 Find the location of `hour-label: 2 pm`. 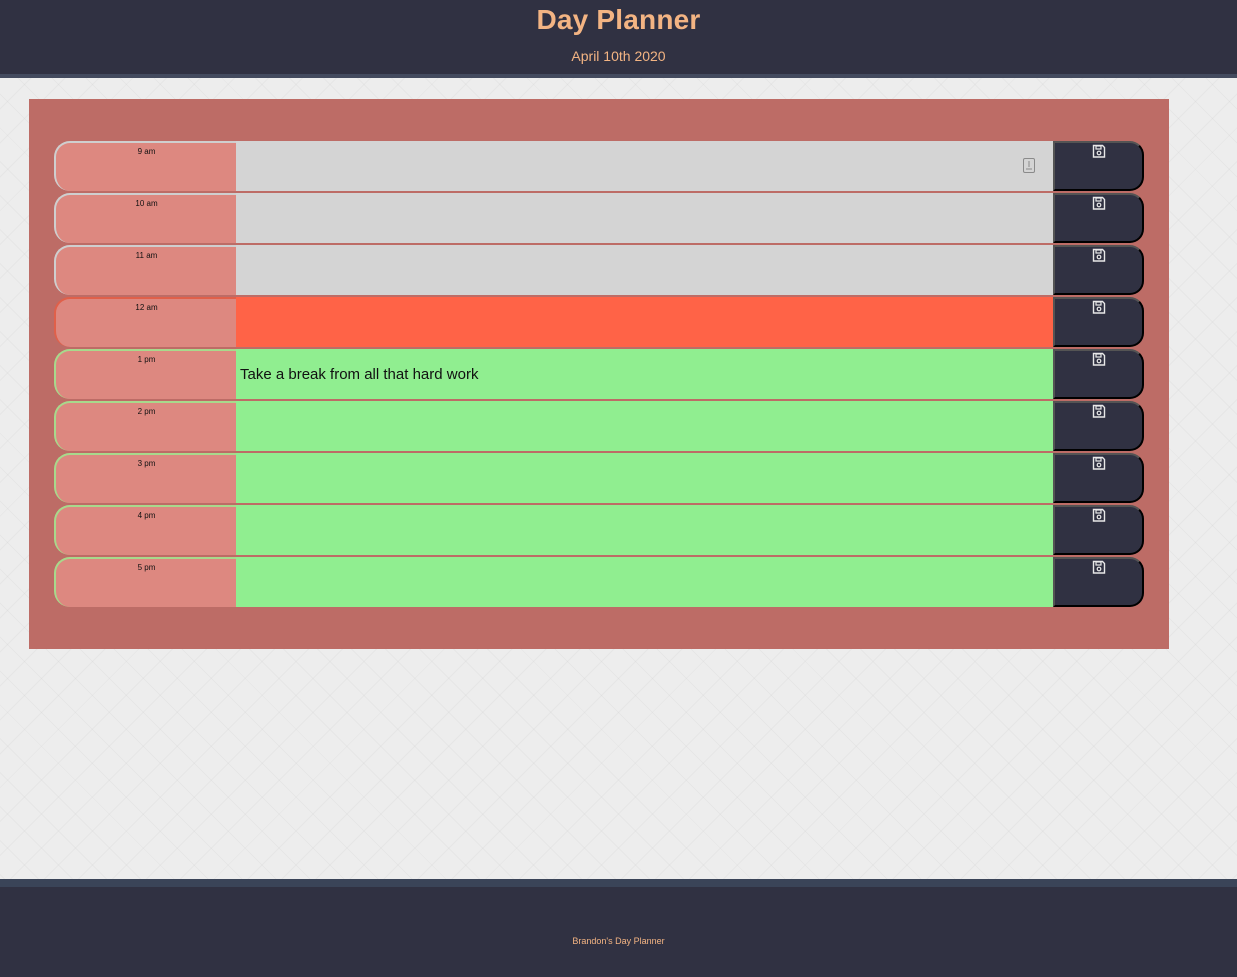

hour-label: 2 pm is located at coordinates (145, 426).